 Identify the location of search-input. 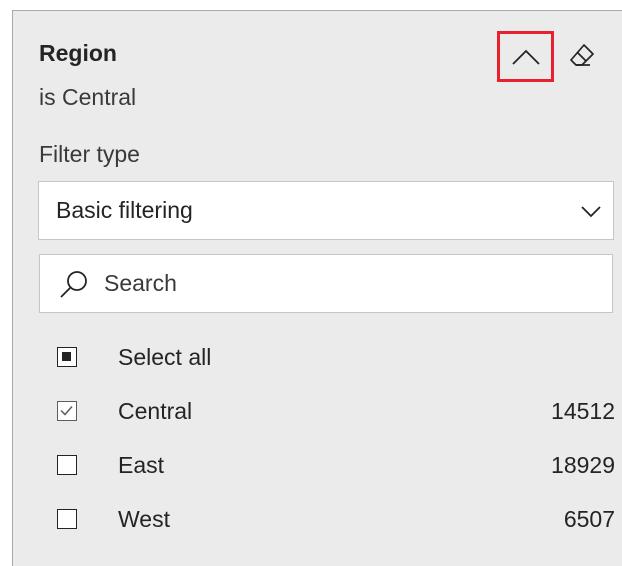
(354, 283).